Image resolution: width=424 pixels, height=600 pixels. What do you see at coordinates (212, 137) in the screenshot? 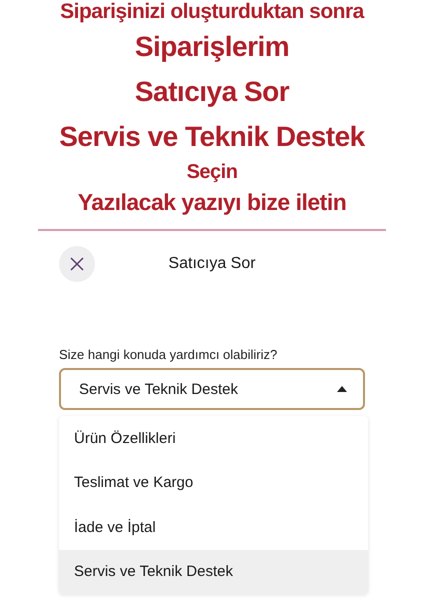
I see `instruction-text: Servis ve Teknik Destek` at bounding box center [212, 137].